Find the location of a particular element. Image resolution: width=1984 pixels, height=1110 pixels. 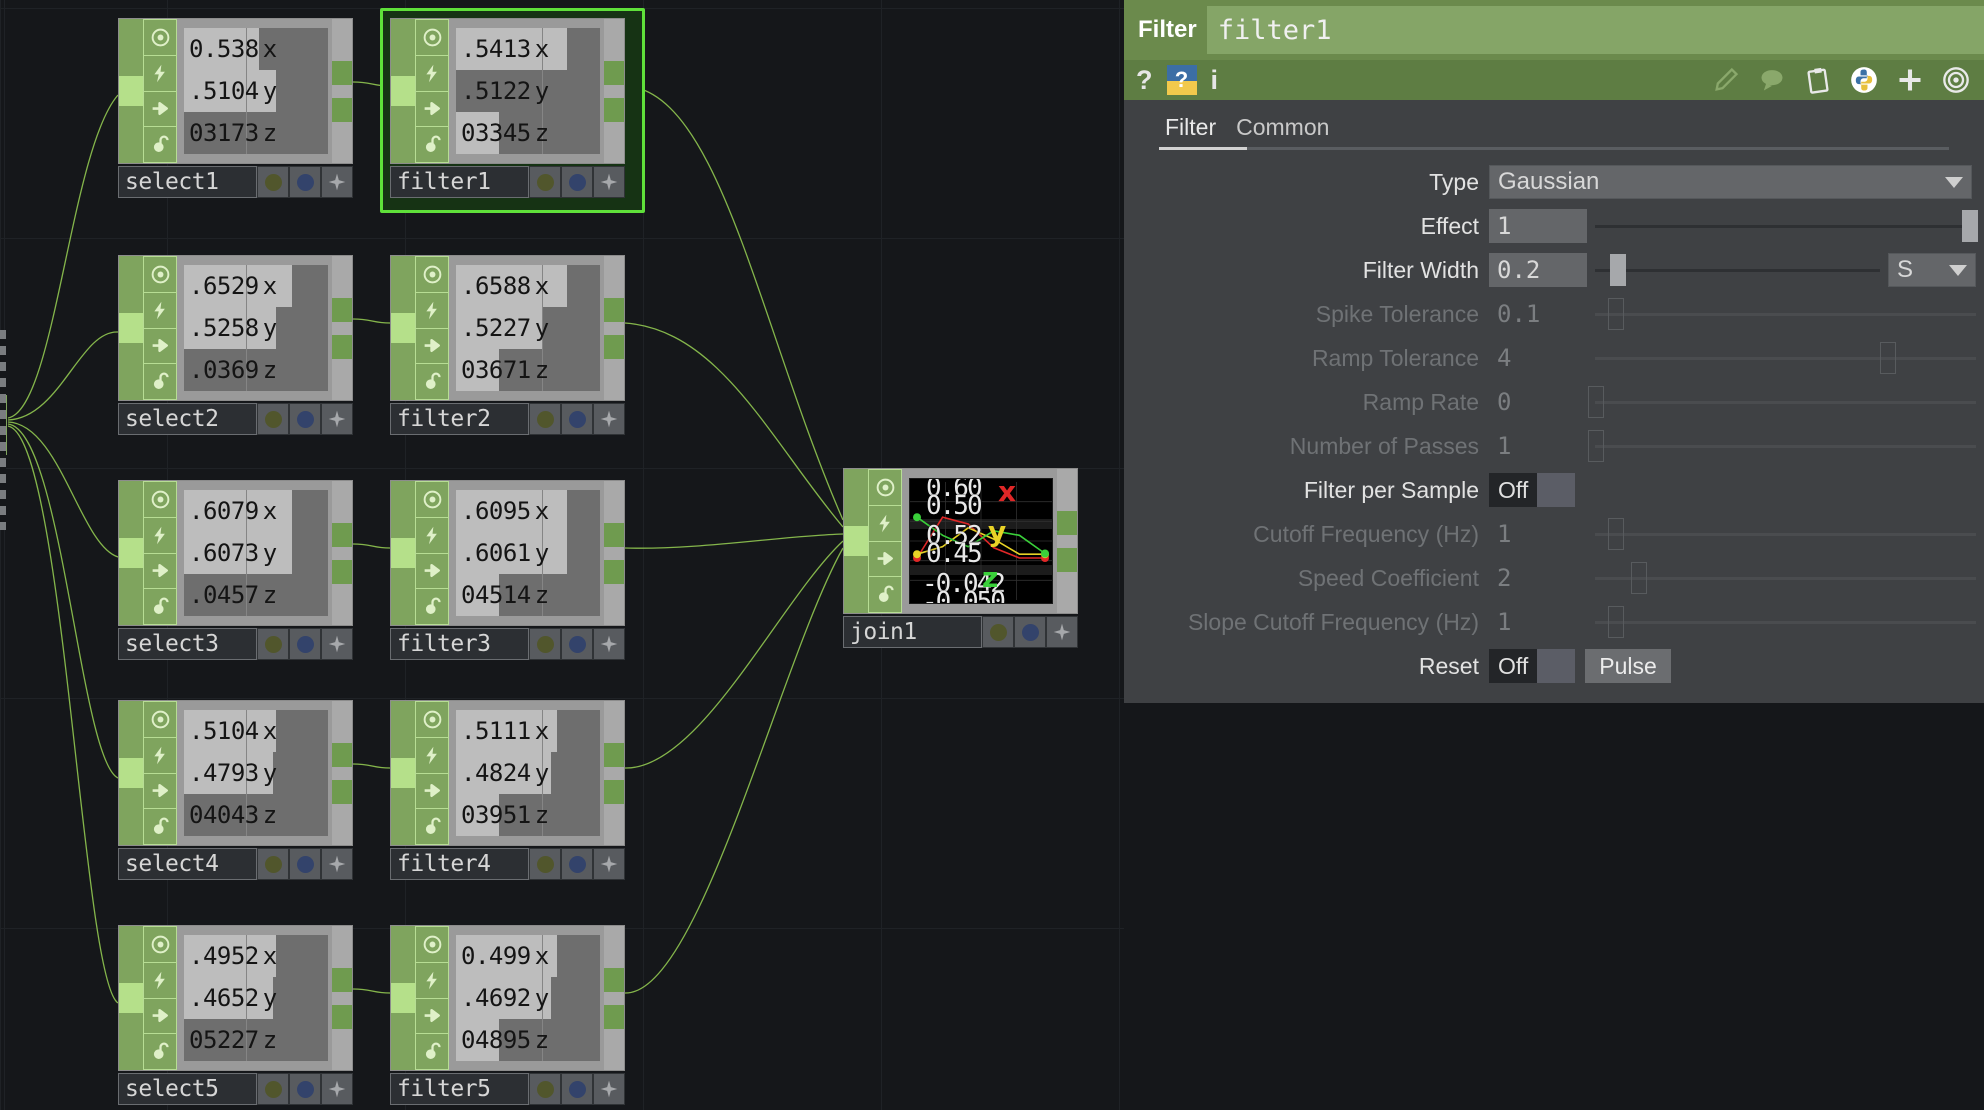

node-name-field: filter5 is located at coordinates (459, 1089).